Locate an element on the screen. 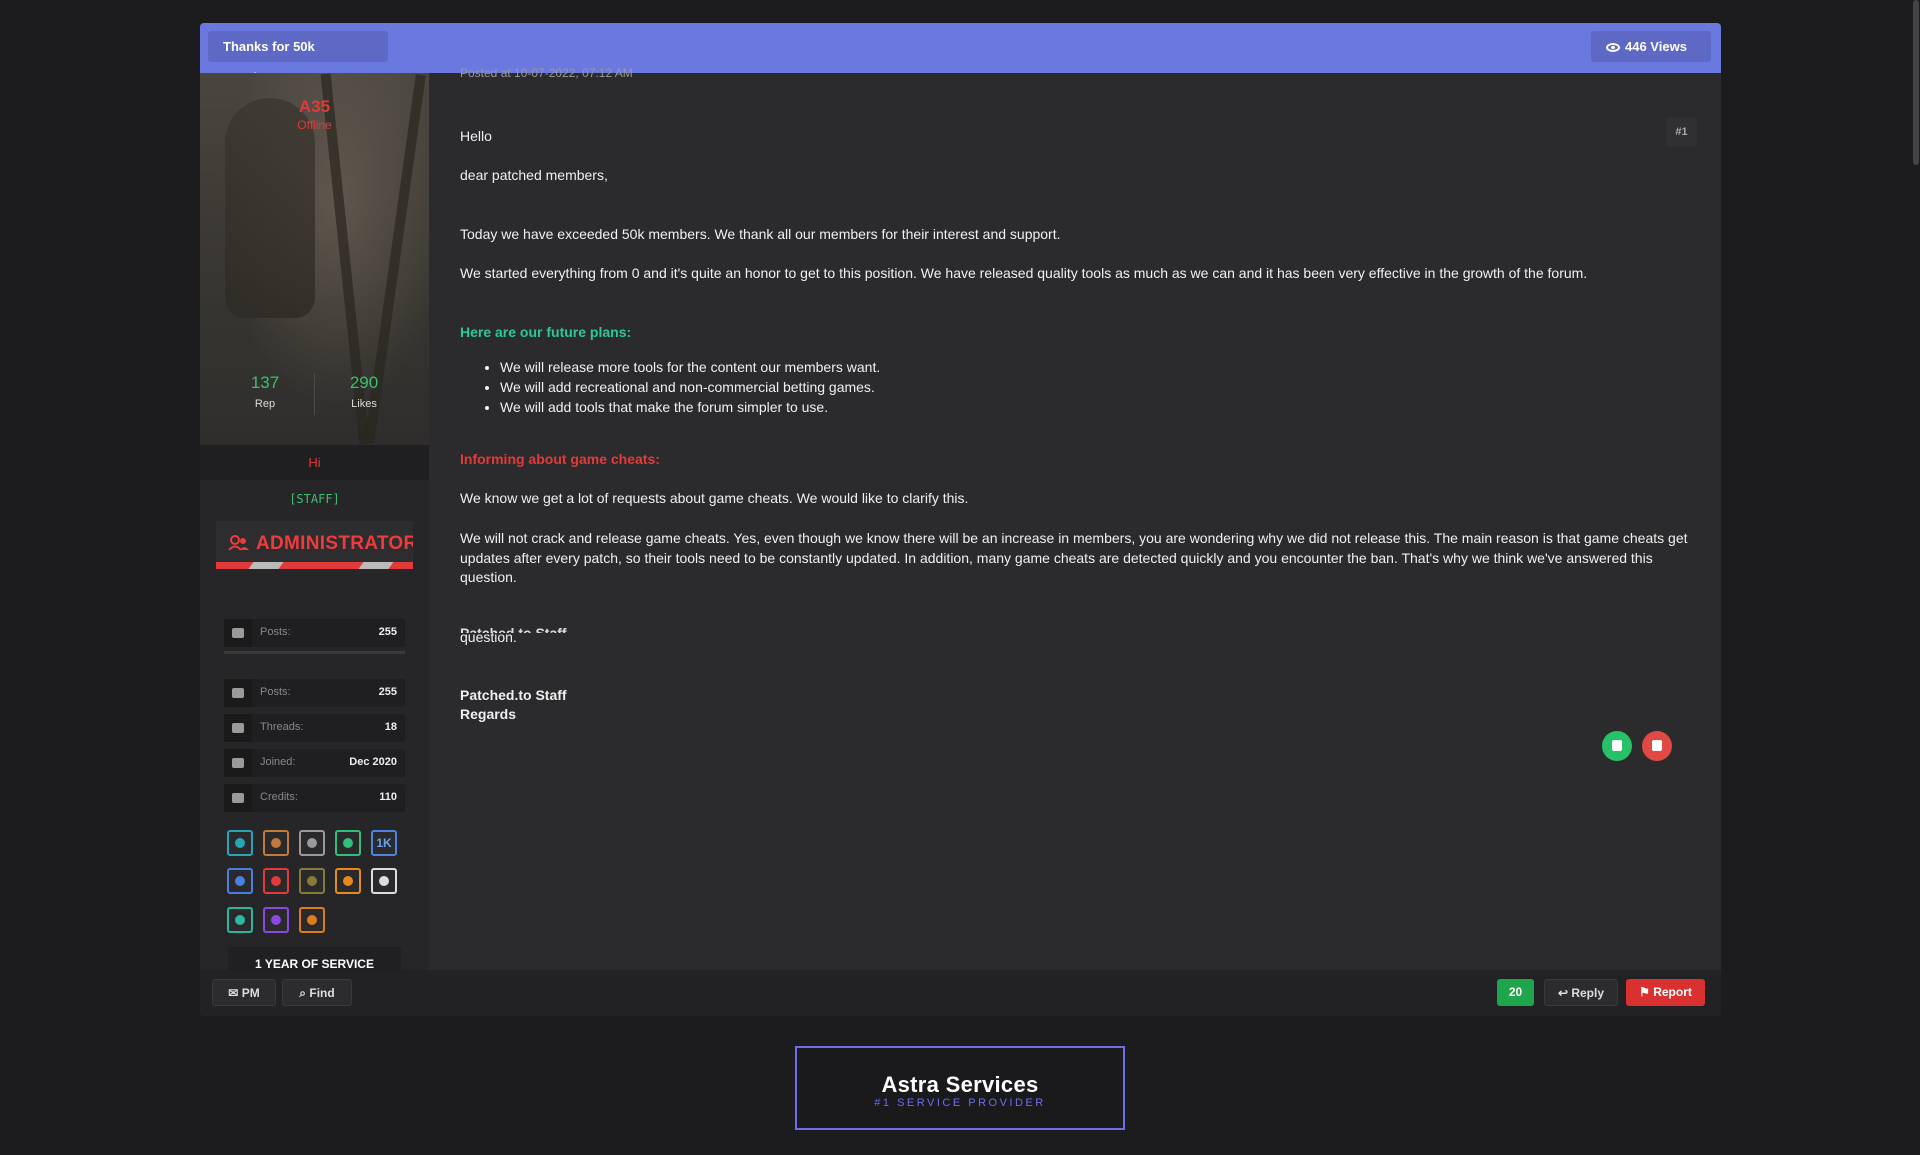  likes-value: 290 is located at coordinates (364, 382).